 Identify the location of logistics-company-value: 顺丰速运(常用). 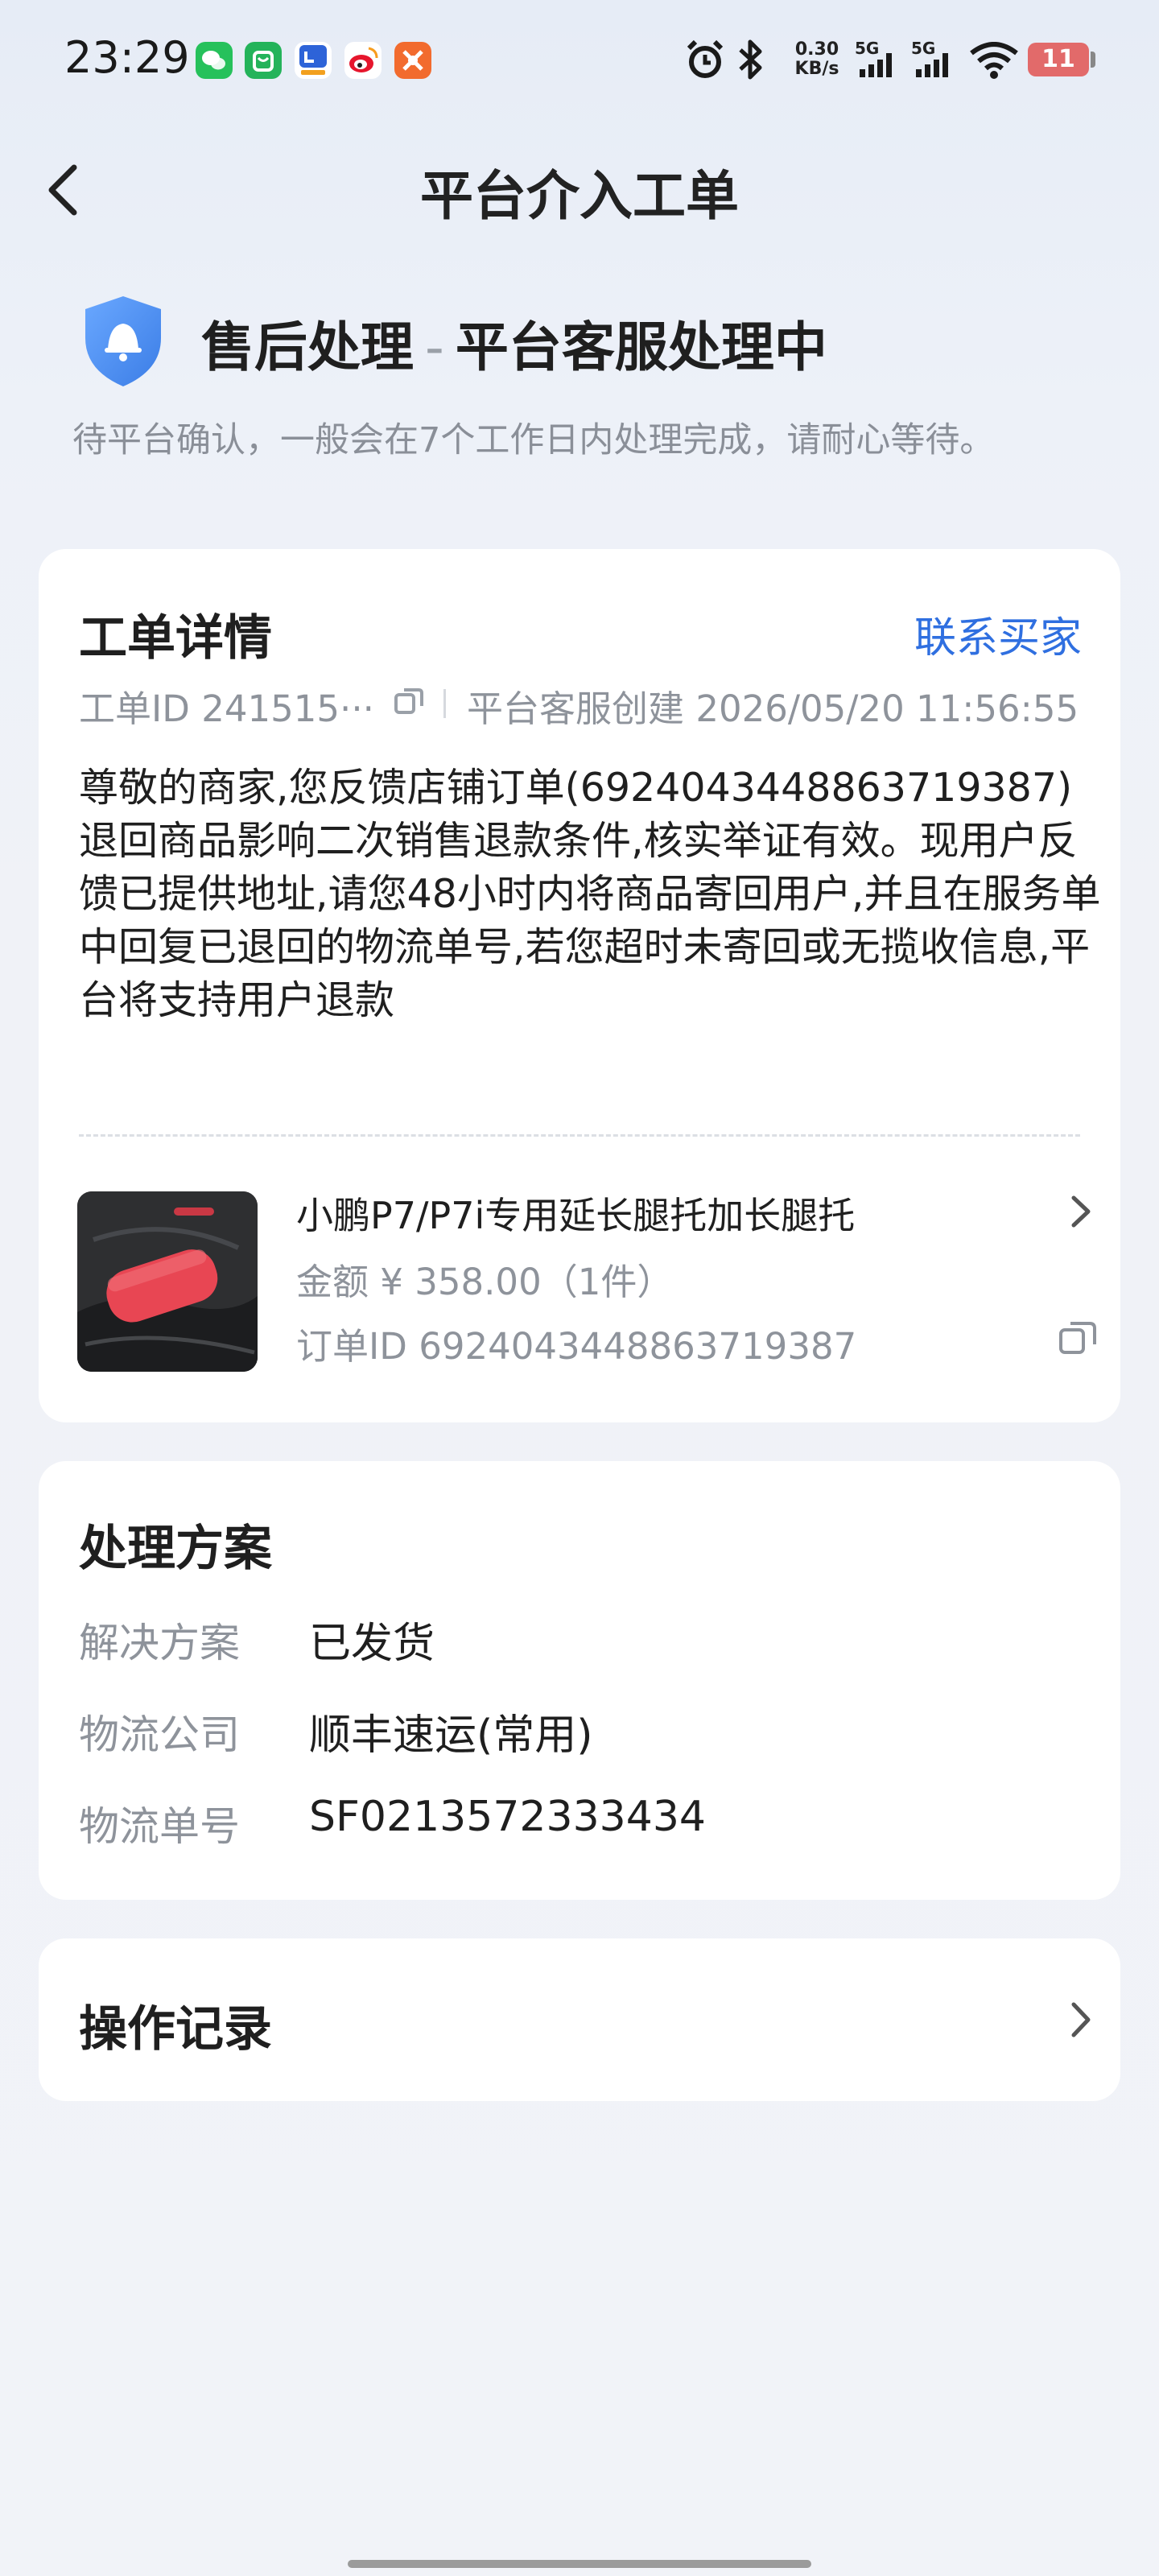
(451, 1735).